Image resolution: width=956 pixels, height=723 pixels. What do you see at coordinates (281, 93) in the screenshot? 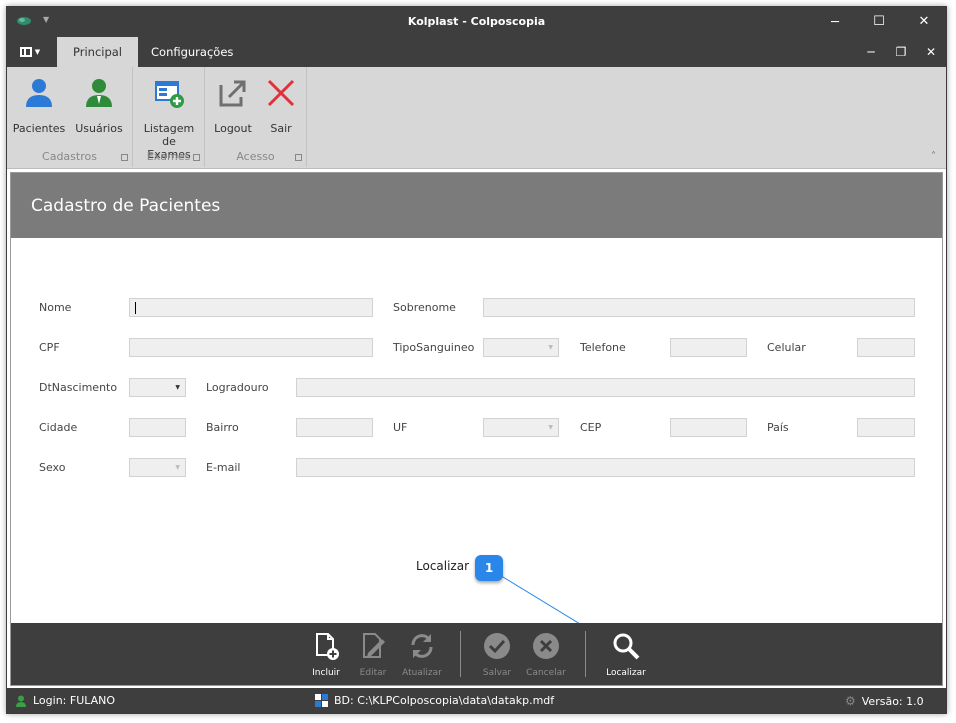
I see `exit-x-icon` at bounding box center [281, 93].